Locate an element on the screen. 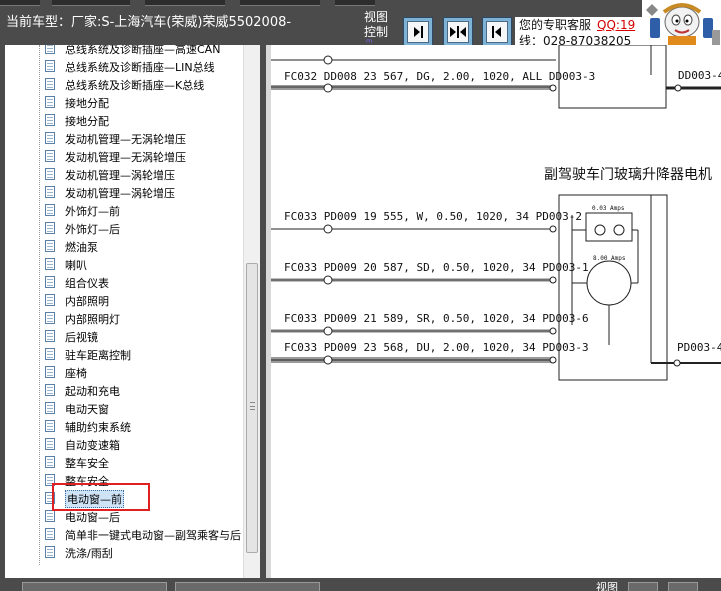 The width and height of the screenshot is (721, 591). arrows-in-icon is located at coordinates (458, 32).